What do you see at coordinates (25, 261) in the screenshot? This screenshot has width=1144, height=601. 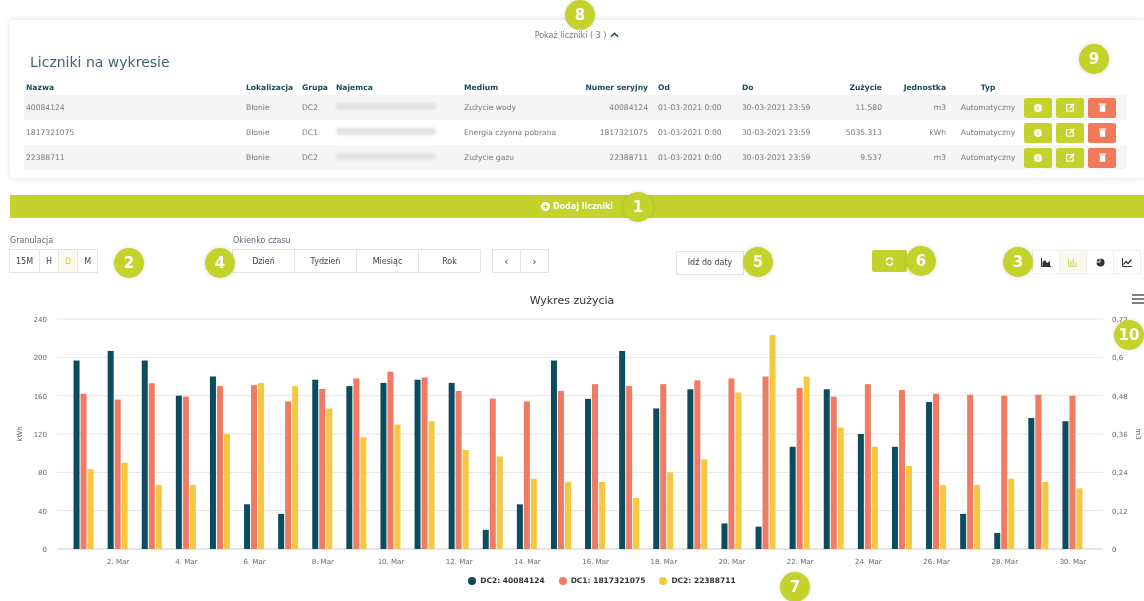 I see `granularity-button: 15M` at bounding box center [25, 261].